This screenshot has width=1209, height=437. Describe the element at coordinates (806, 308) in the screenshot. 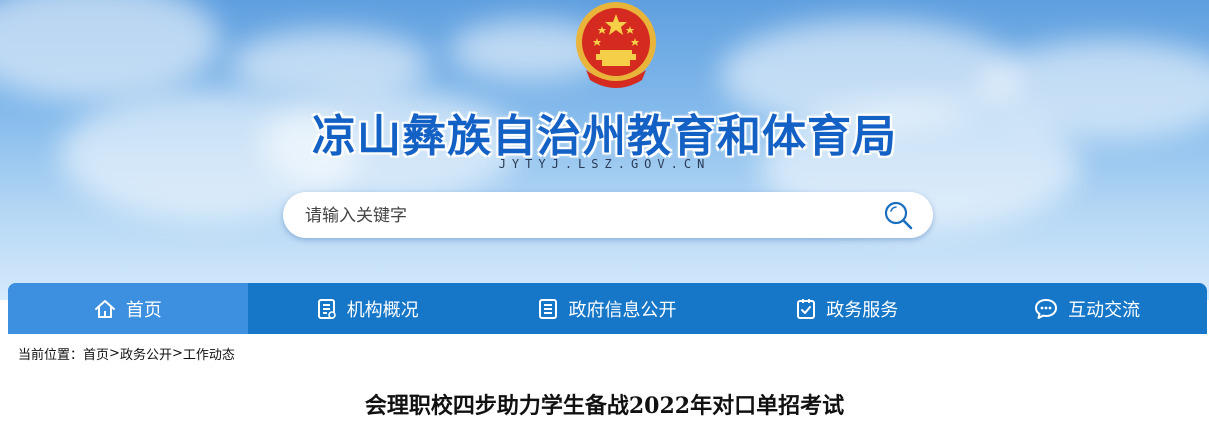

I see `checklist-icon` at that location.